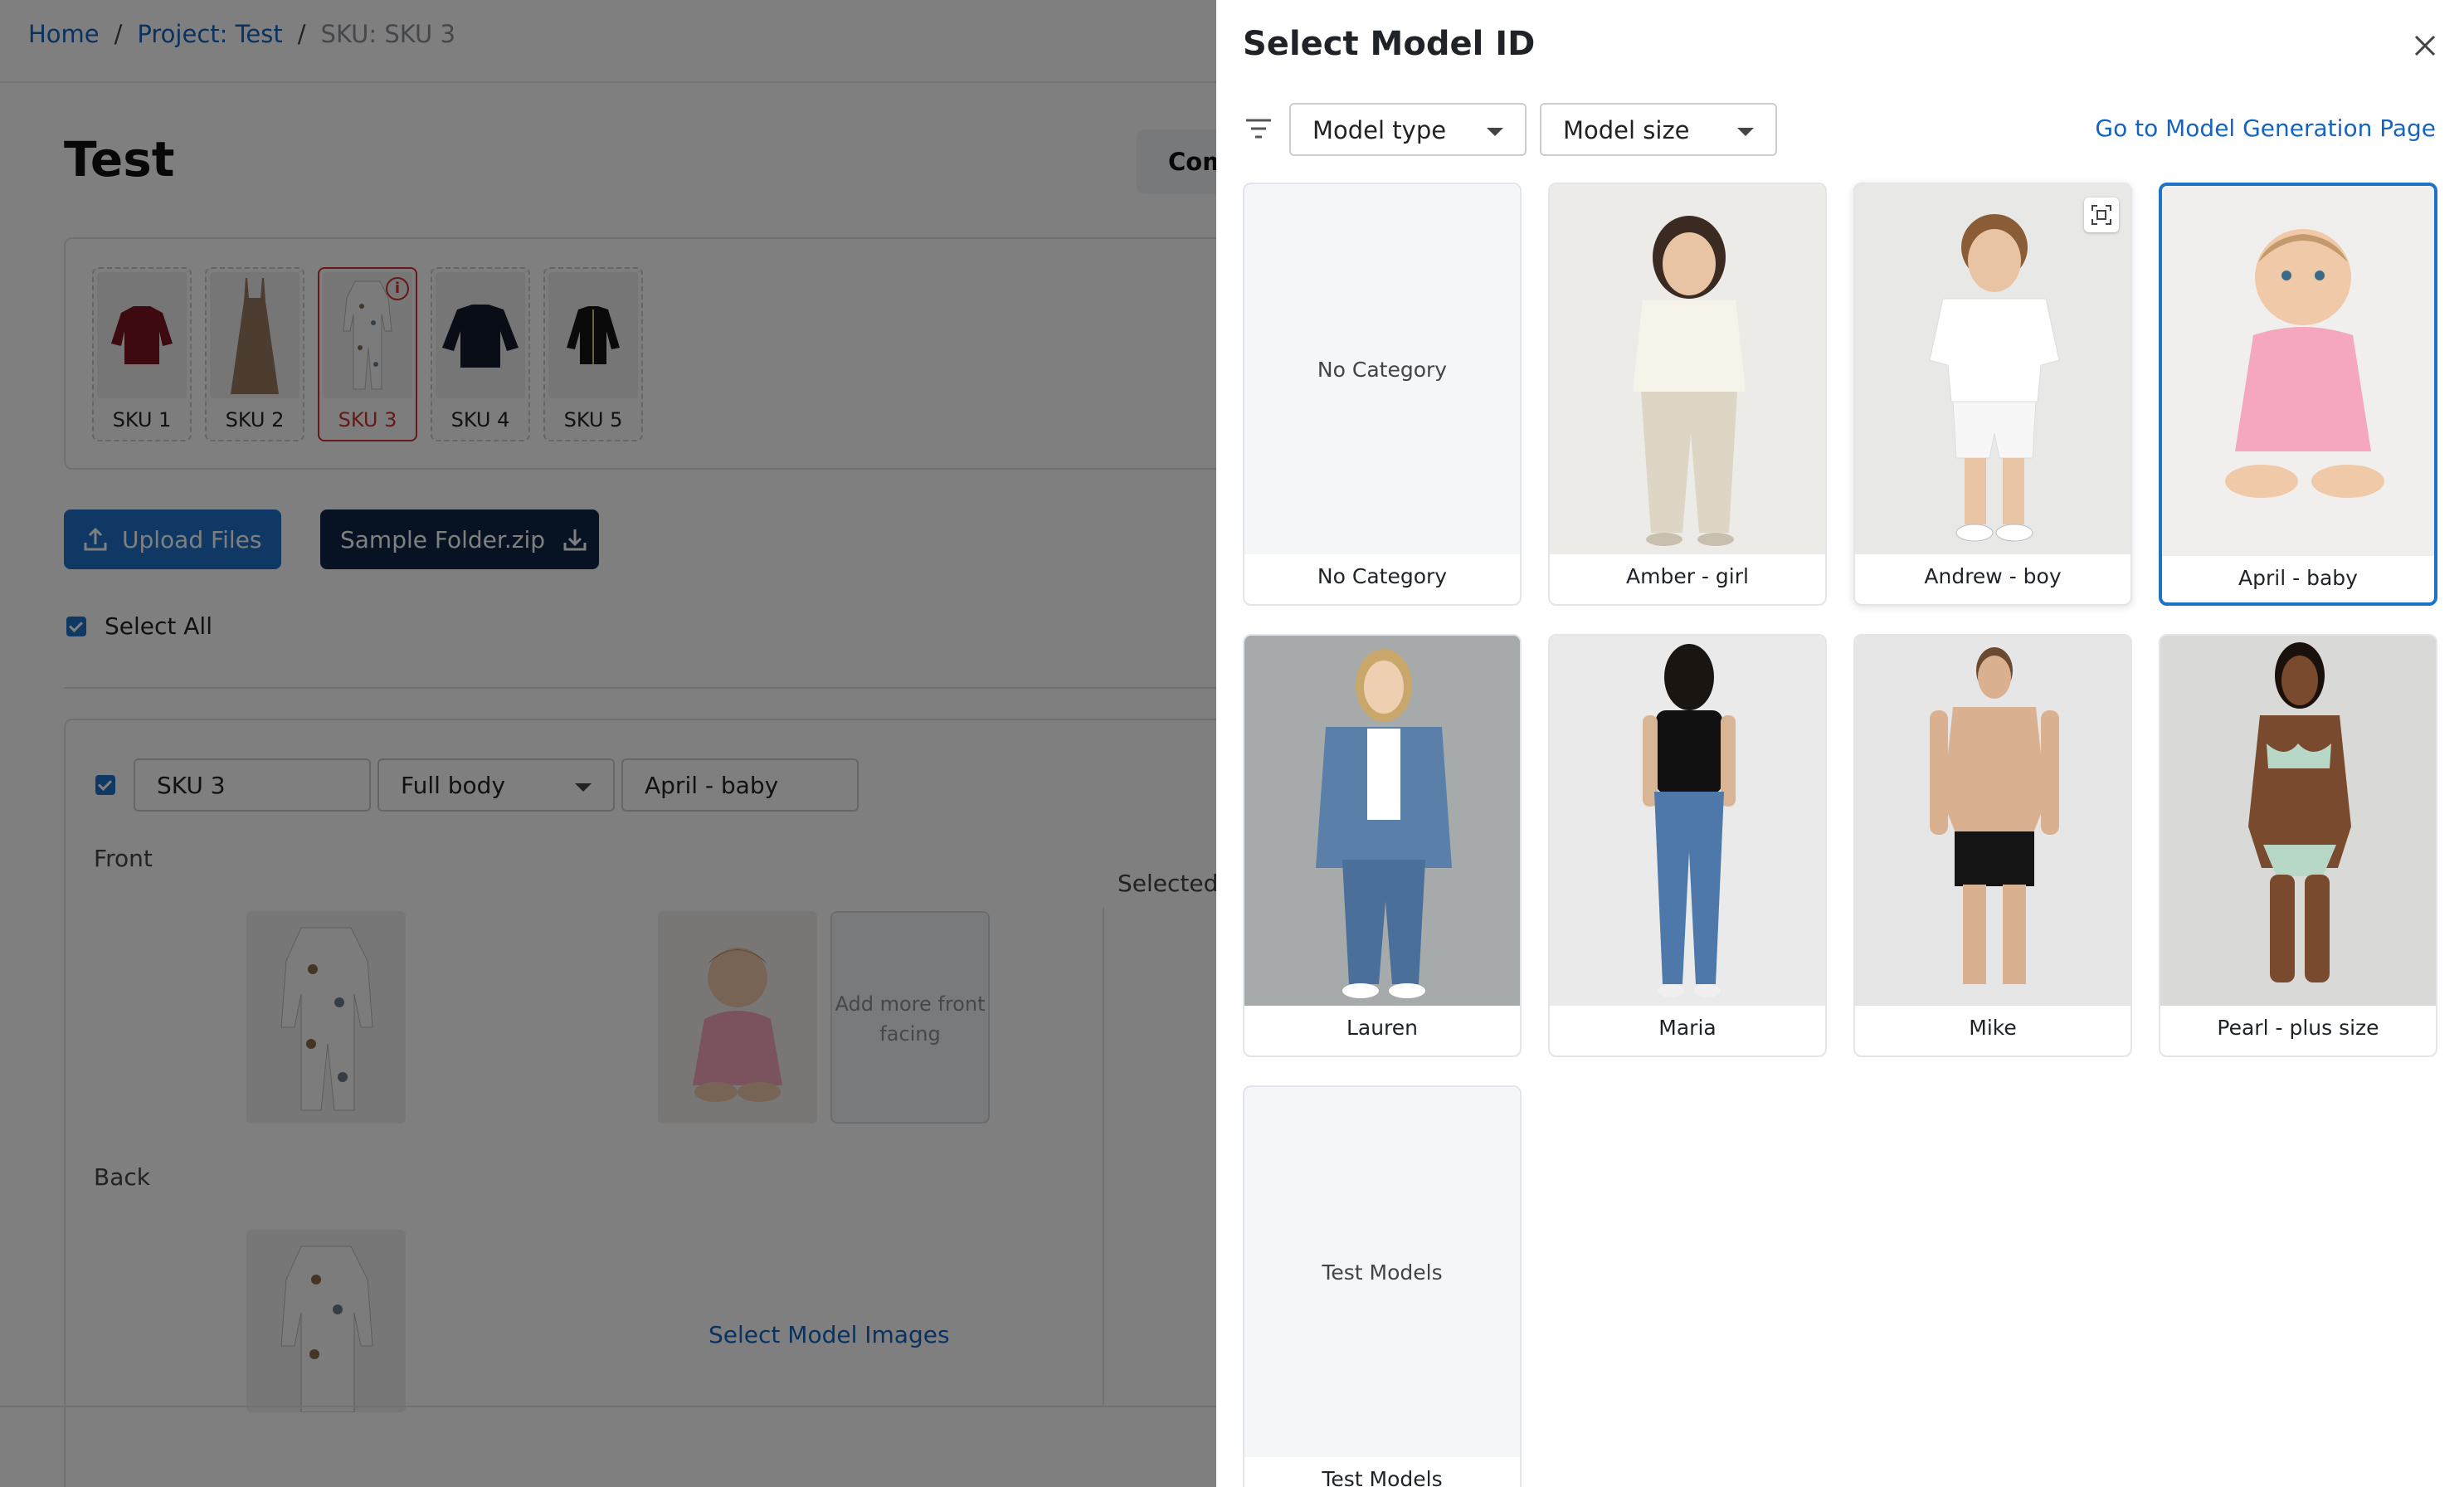  I want to click on model-card: Maria, so click(1687, 845).